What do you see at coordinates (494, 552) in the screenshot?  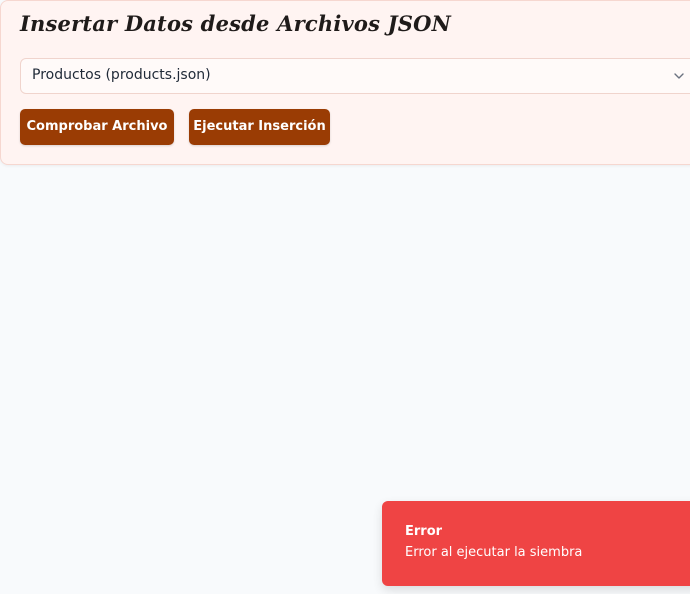 I see `toast-message: Error al ejecutar la siembra` at bounding box center [494, 552].